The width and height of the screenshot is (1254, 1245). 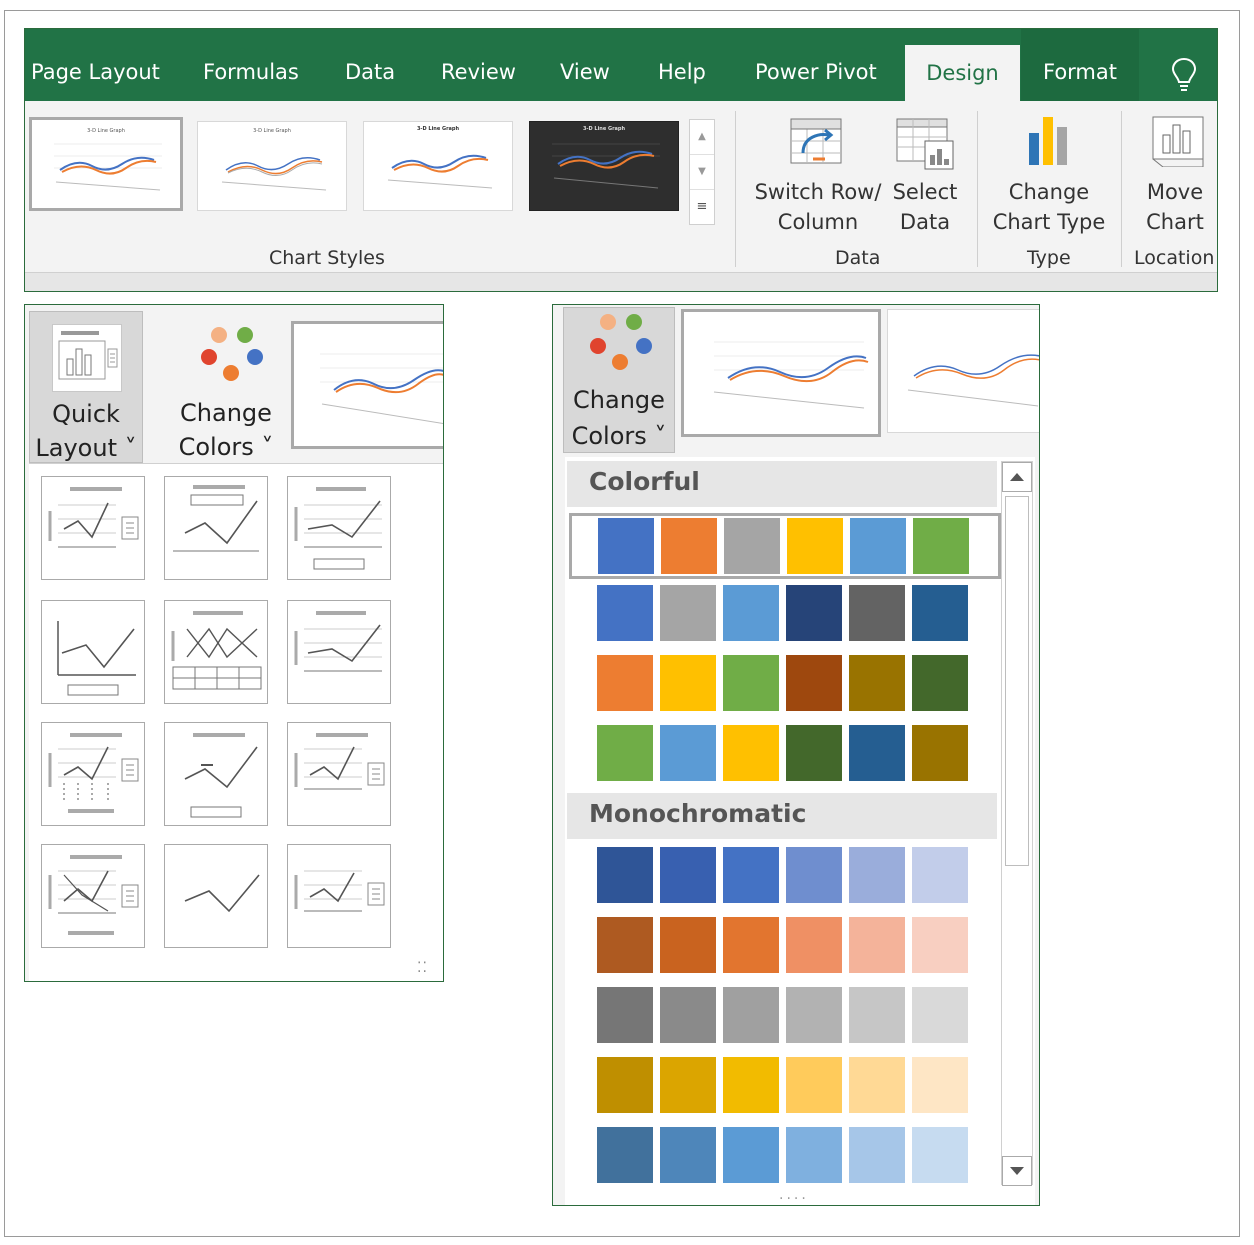 I want to click on tab-formulas: Formulas, so click(x=251, y=65).